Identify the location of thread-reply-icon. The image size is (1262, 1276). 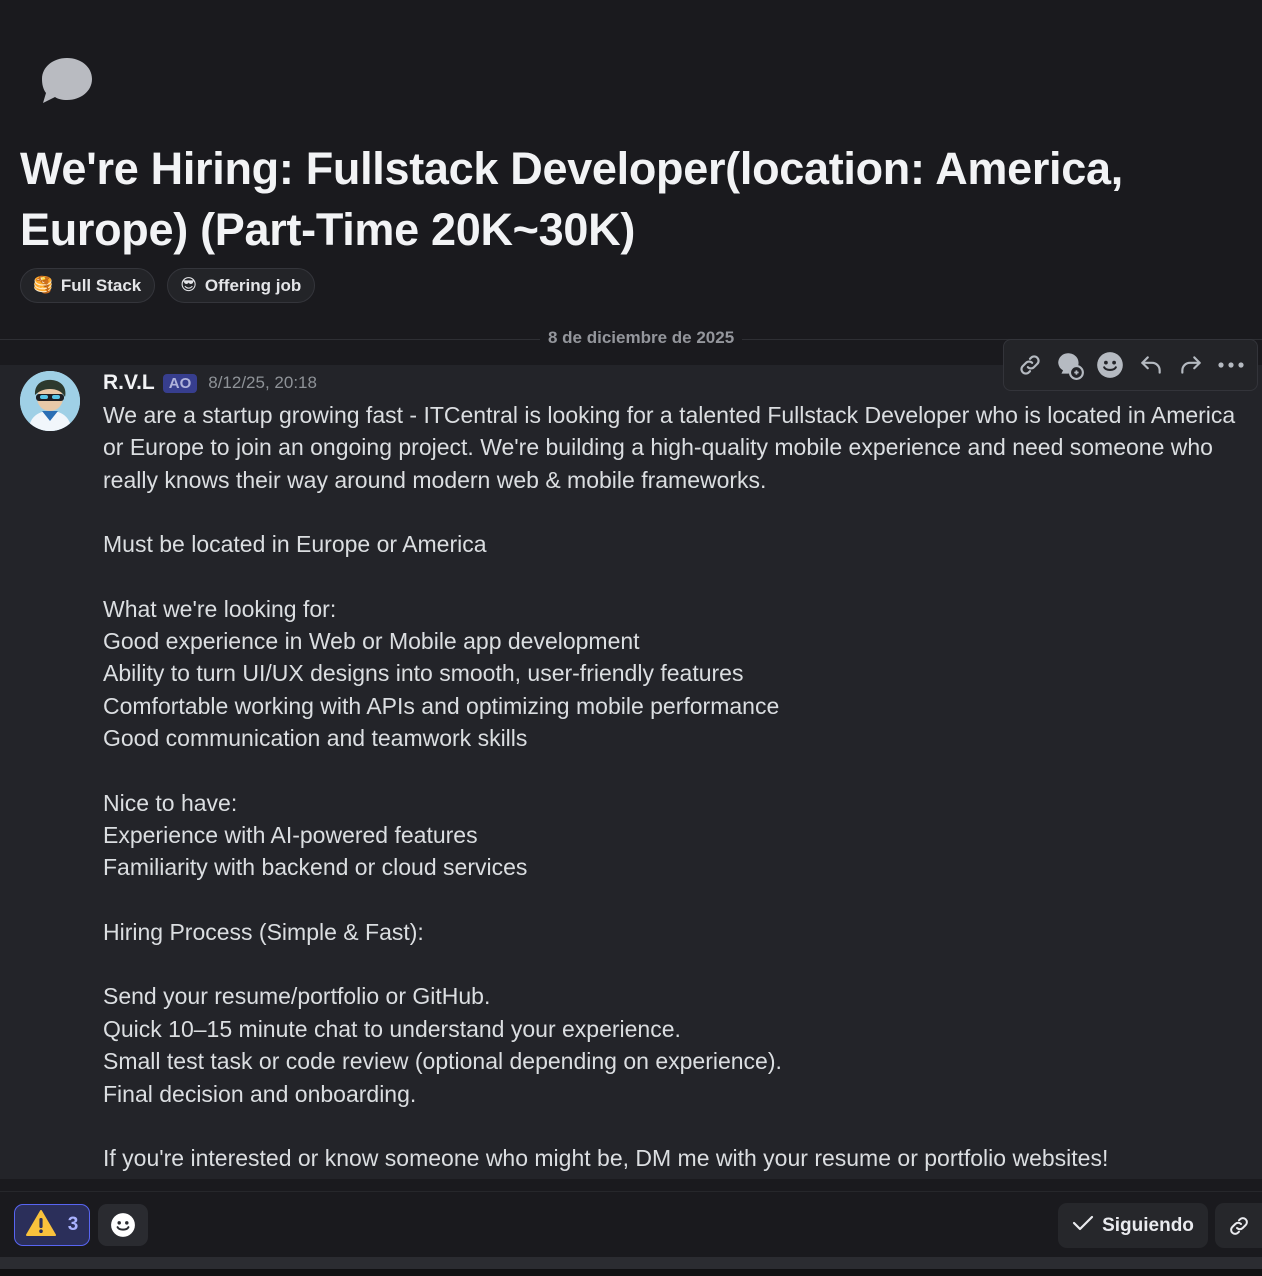
(1070, 365).